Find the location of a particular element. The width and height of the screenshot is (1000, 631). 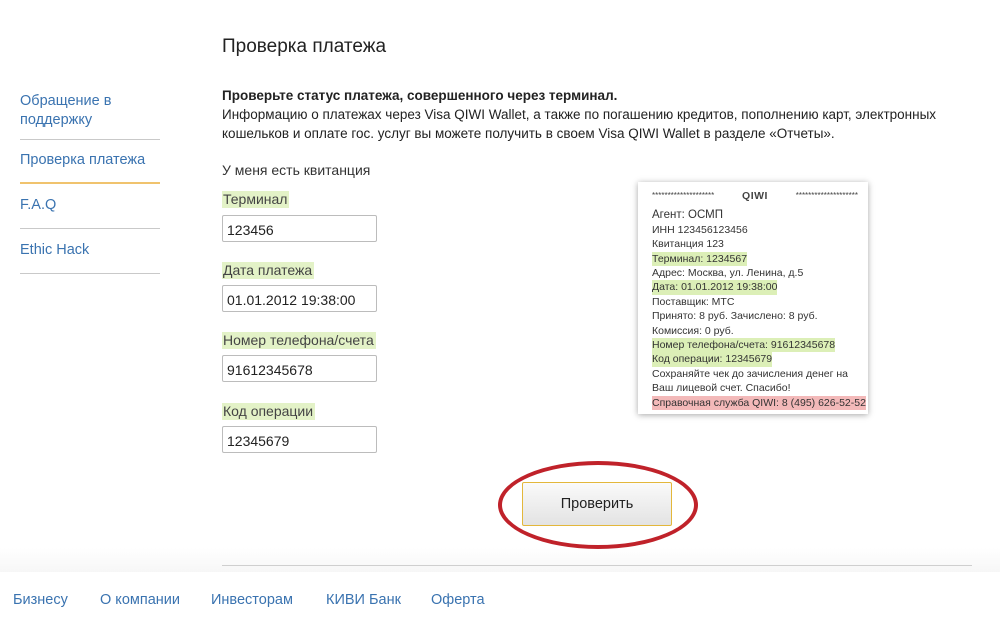

content-divider is located at coordinates (597, 565).